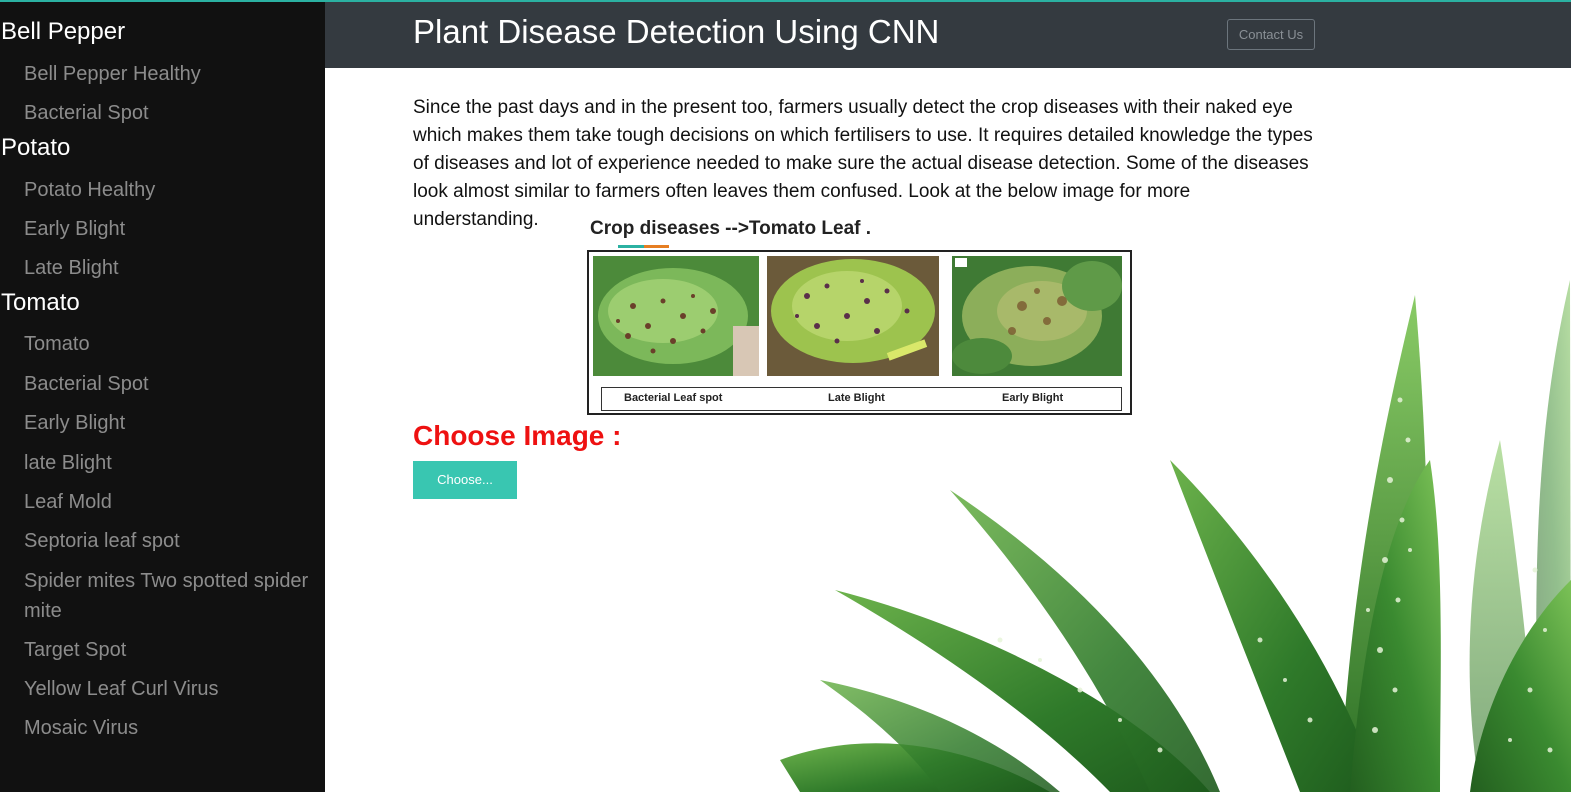  Describe the element at coordinates (656, 246) in the screenshot. I see `figure-title-underline-accent` at that location.